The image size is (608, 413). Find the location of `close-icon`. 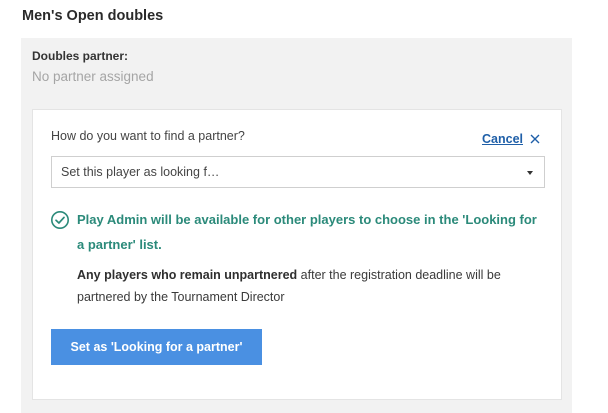

close-icon is located at coordinates (535, 139).